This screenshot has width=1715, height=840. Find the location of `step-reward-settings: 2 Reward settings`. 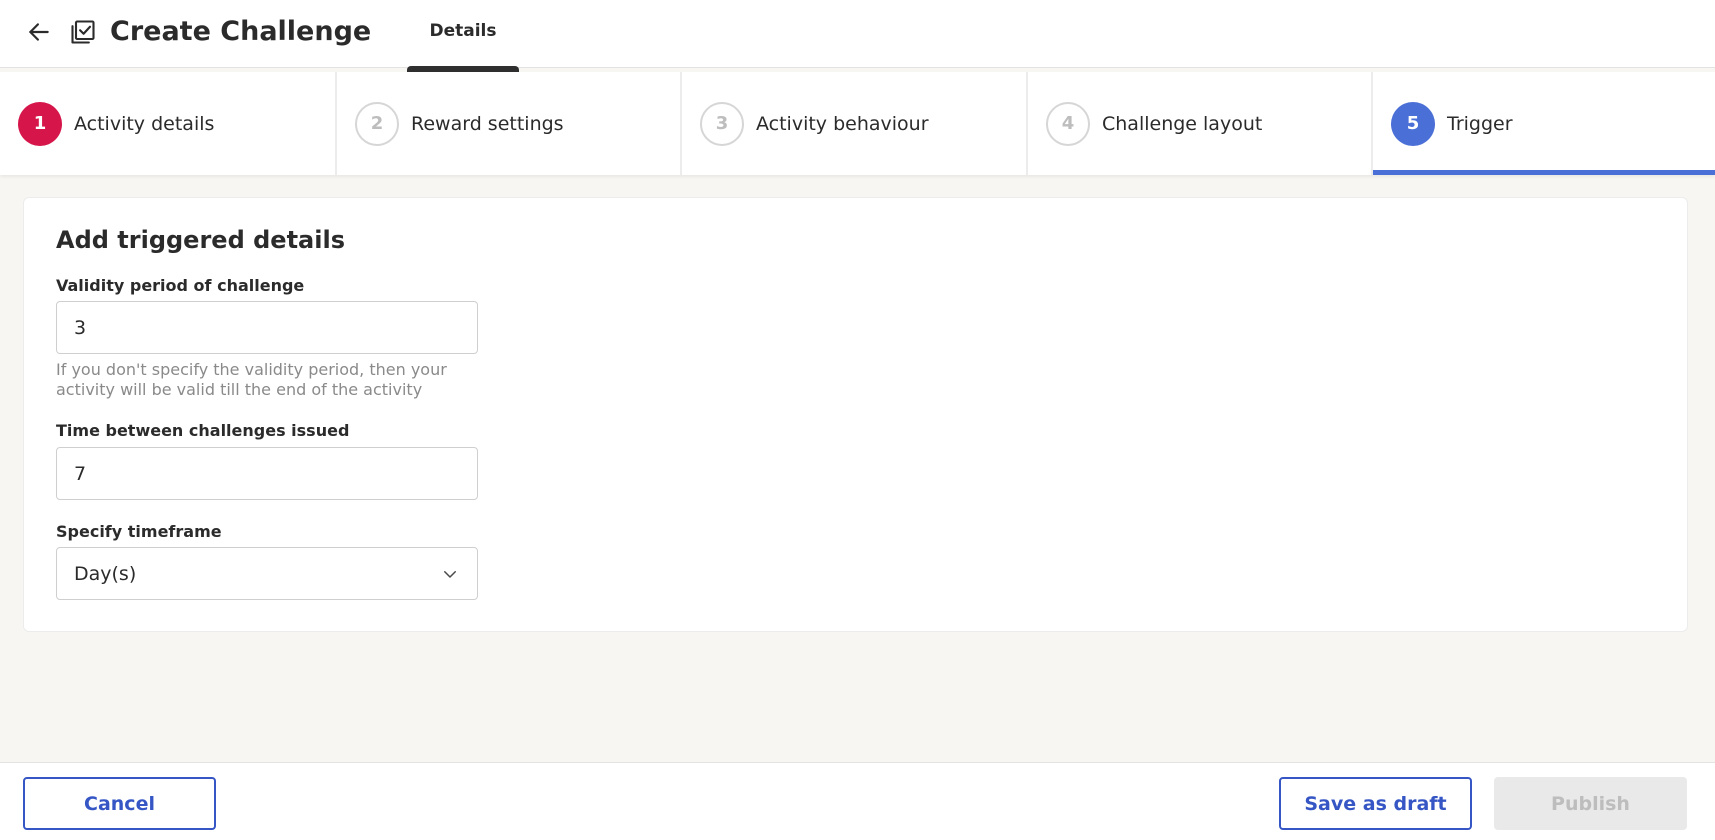

step-reward-settings: 2 Reward settings is located at coordinates (509, 123).